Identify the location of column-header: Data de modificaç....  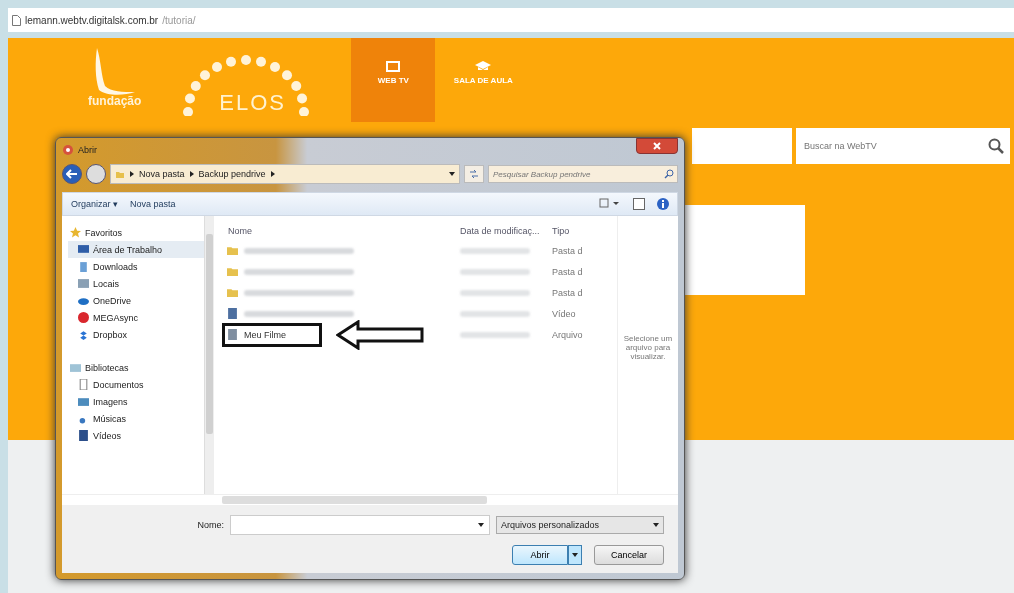
(506, 231).